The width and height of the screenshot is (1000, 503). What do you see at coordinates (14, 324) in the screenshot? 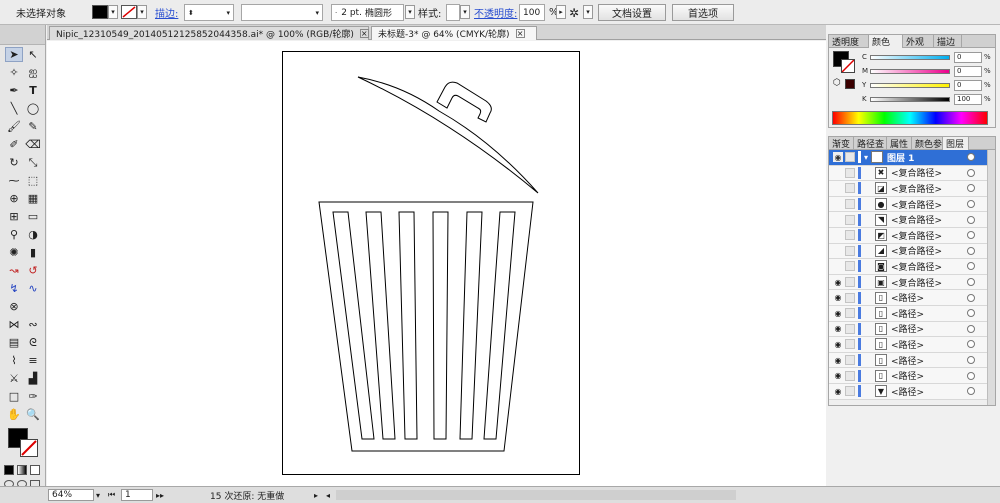
I see `artboard-tool-icon: ⋈` at bounding box center [14, 324].